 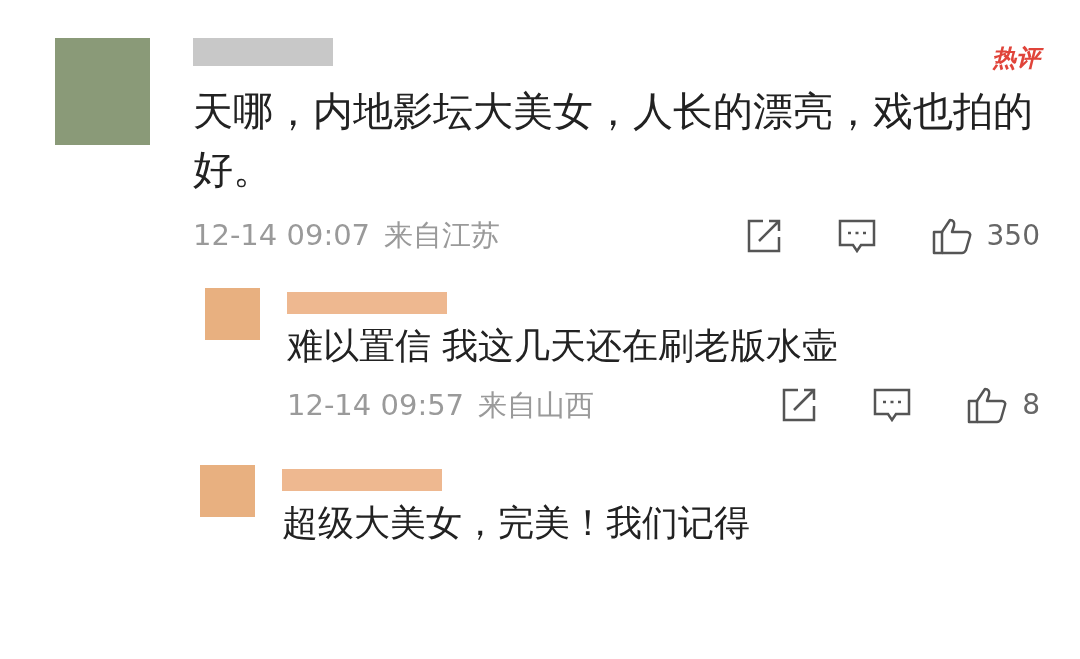 What do you see at coordinates (442, 235) in the screenshot?
I see `comment-location: 来自江苏` at bounding box center [442, 235].